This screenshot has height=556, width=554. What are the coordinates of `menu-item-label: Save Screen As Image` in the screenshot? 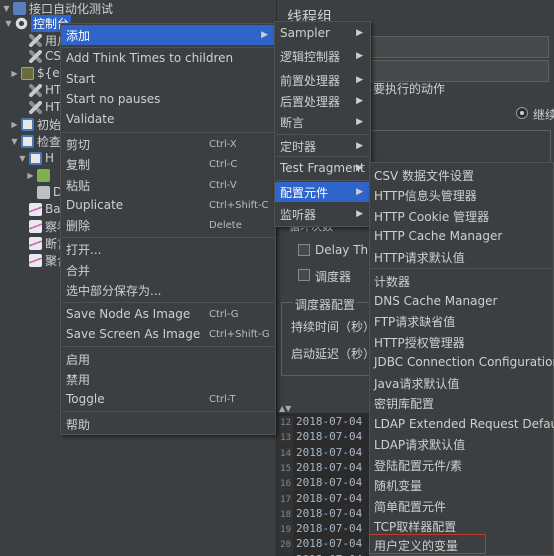 It's located at (133, 334).